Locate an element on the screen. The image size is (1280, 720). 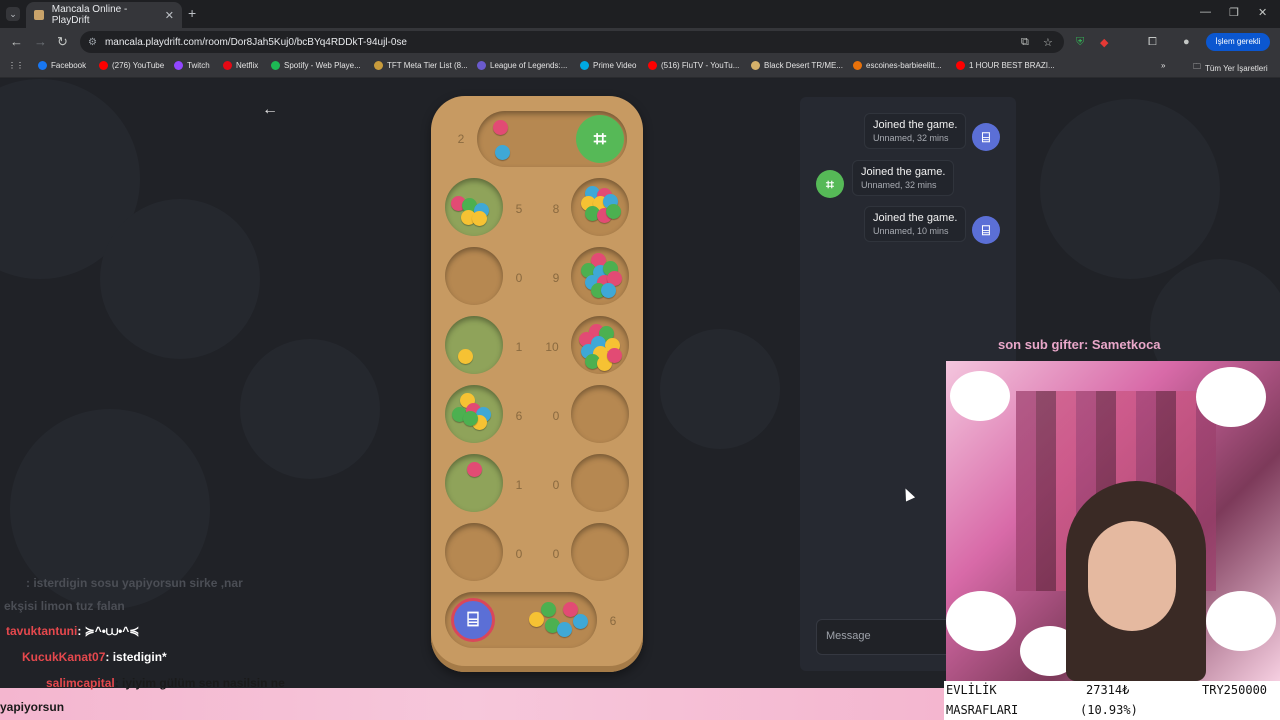
minimize-icon: — is located at coordinates (1205, 12).